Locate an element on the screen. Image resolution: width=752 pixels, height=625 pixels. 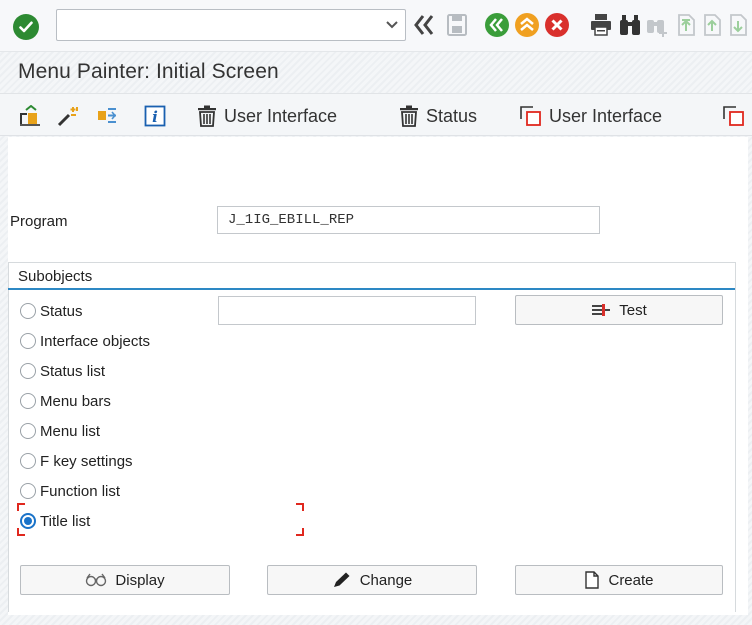
radio-label: Status list is located at coordinates (73, 371).